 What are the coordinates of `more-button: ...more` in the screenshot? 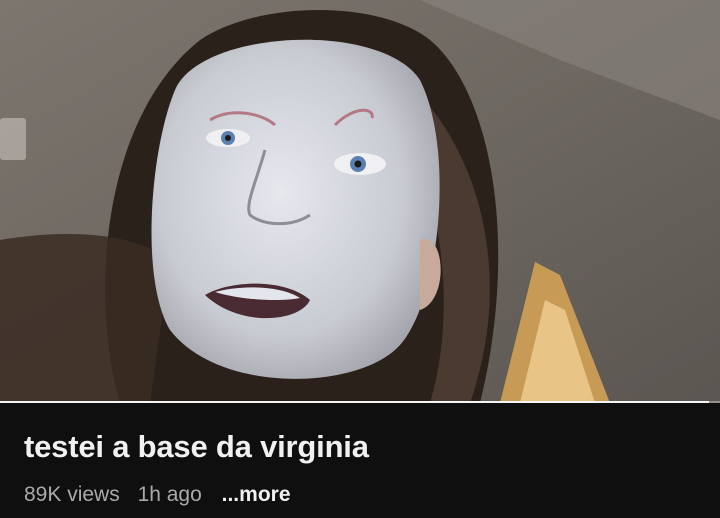 It's located at (256, 494).